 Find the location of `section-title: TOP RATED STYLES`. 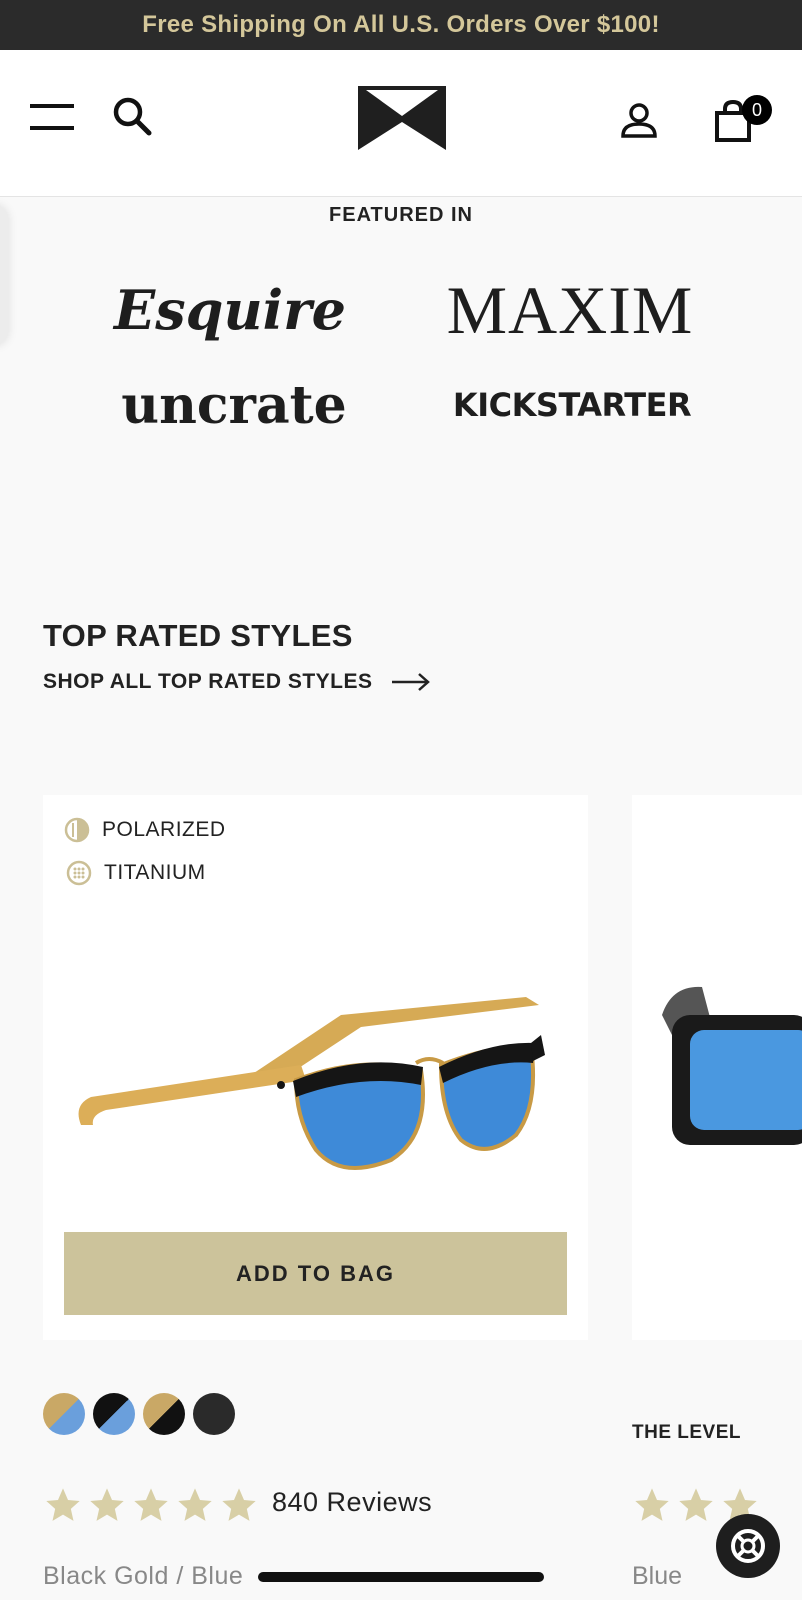

section-title: TOP RATED STYLES is located at coordinates (198, 635).